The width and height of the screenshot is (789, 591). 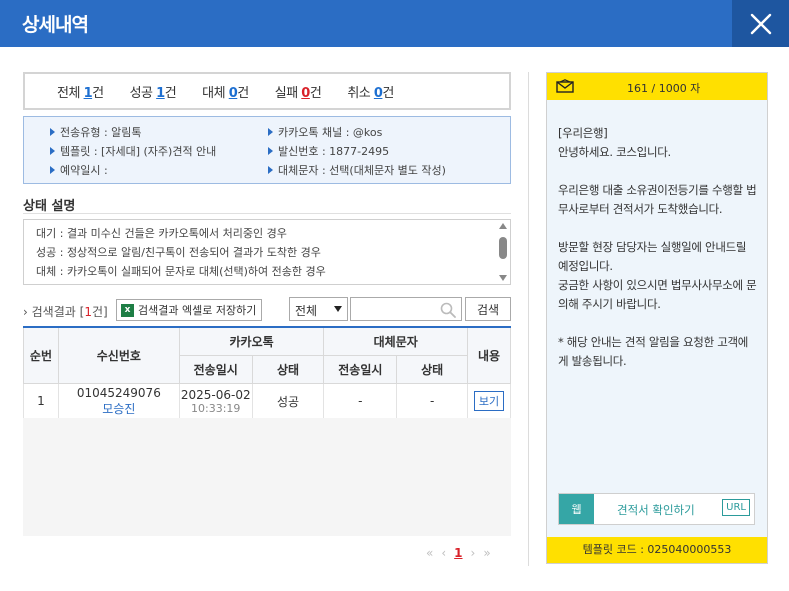 What do you see at coordinates (41, 401) in the screenshot?
I see `cell-no: 1` at bounding box center [41, 401].